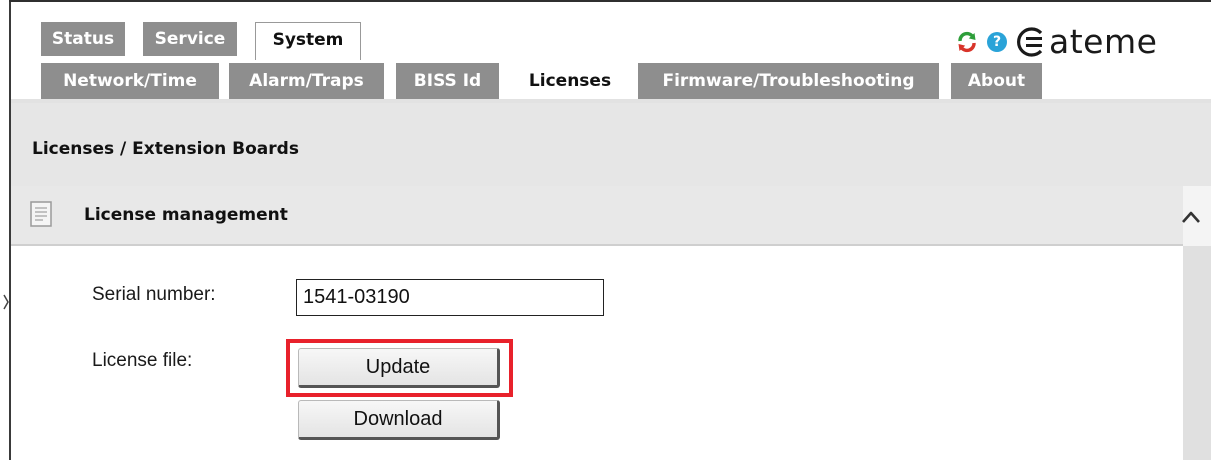 Image resolution: width=1211 pixels, height=460 pixels. Describe the element at coordinates (154, 294) in the screenshot. I see `serial-number-label: Serial number:` at that location.